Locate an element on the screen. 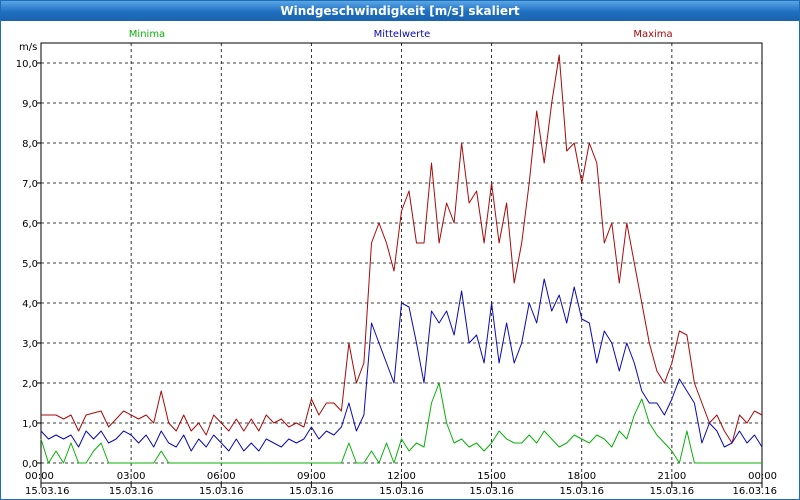 The width and height of the screenshot is (800, 500). y-tick-label: 9,0 is located at coordinates (30, 104).